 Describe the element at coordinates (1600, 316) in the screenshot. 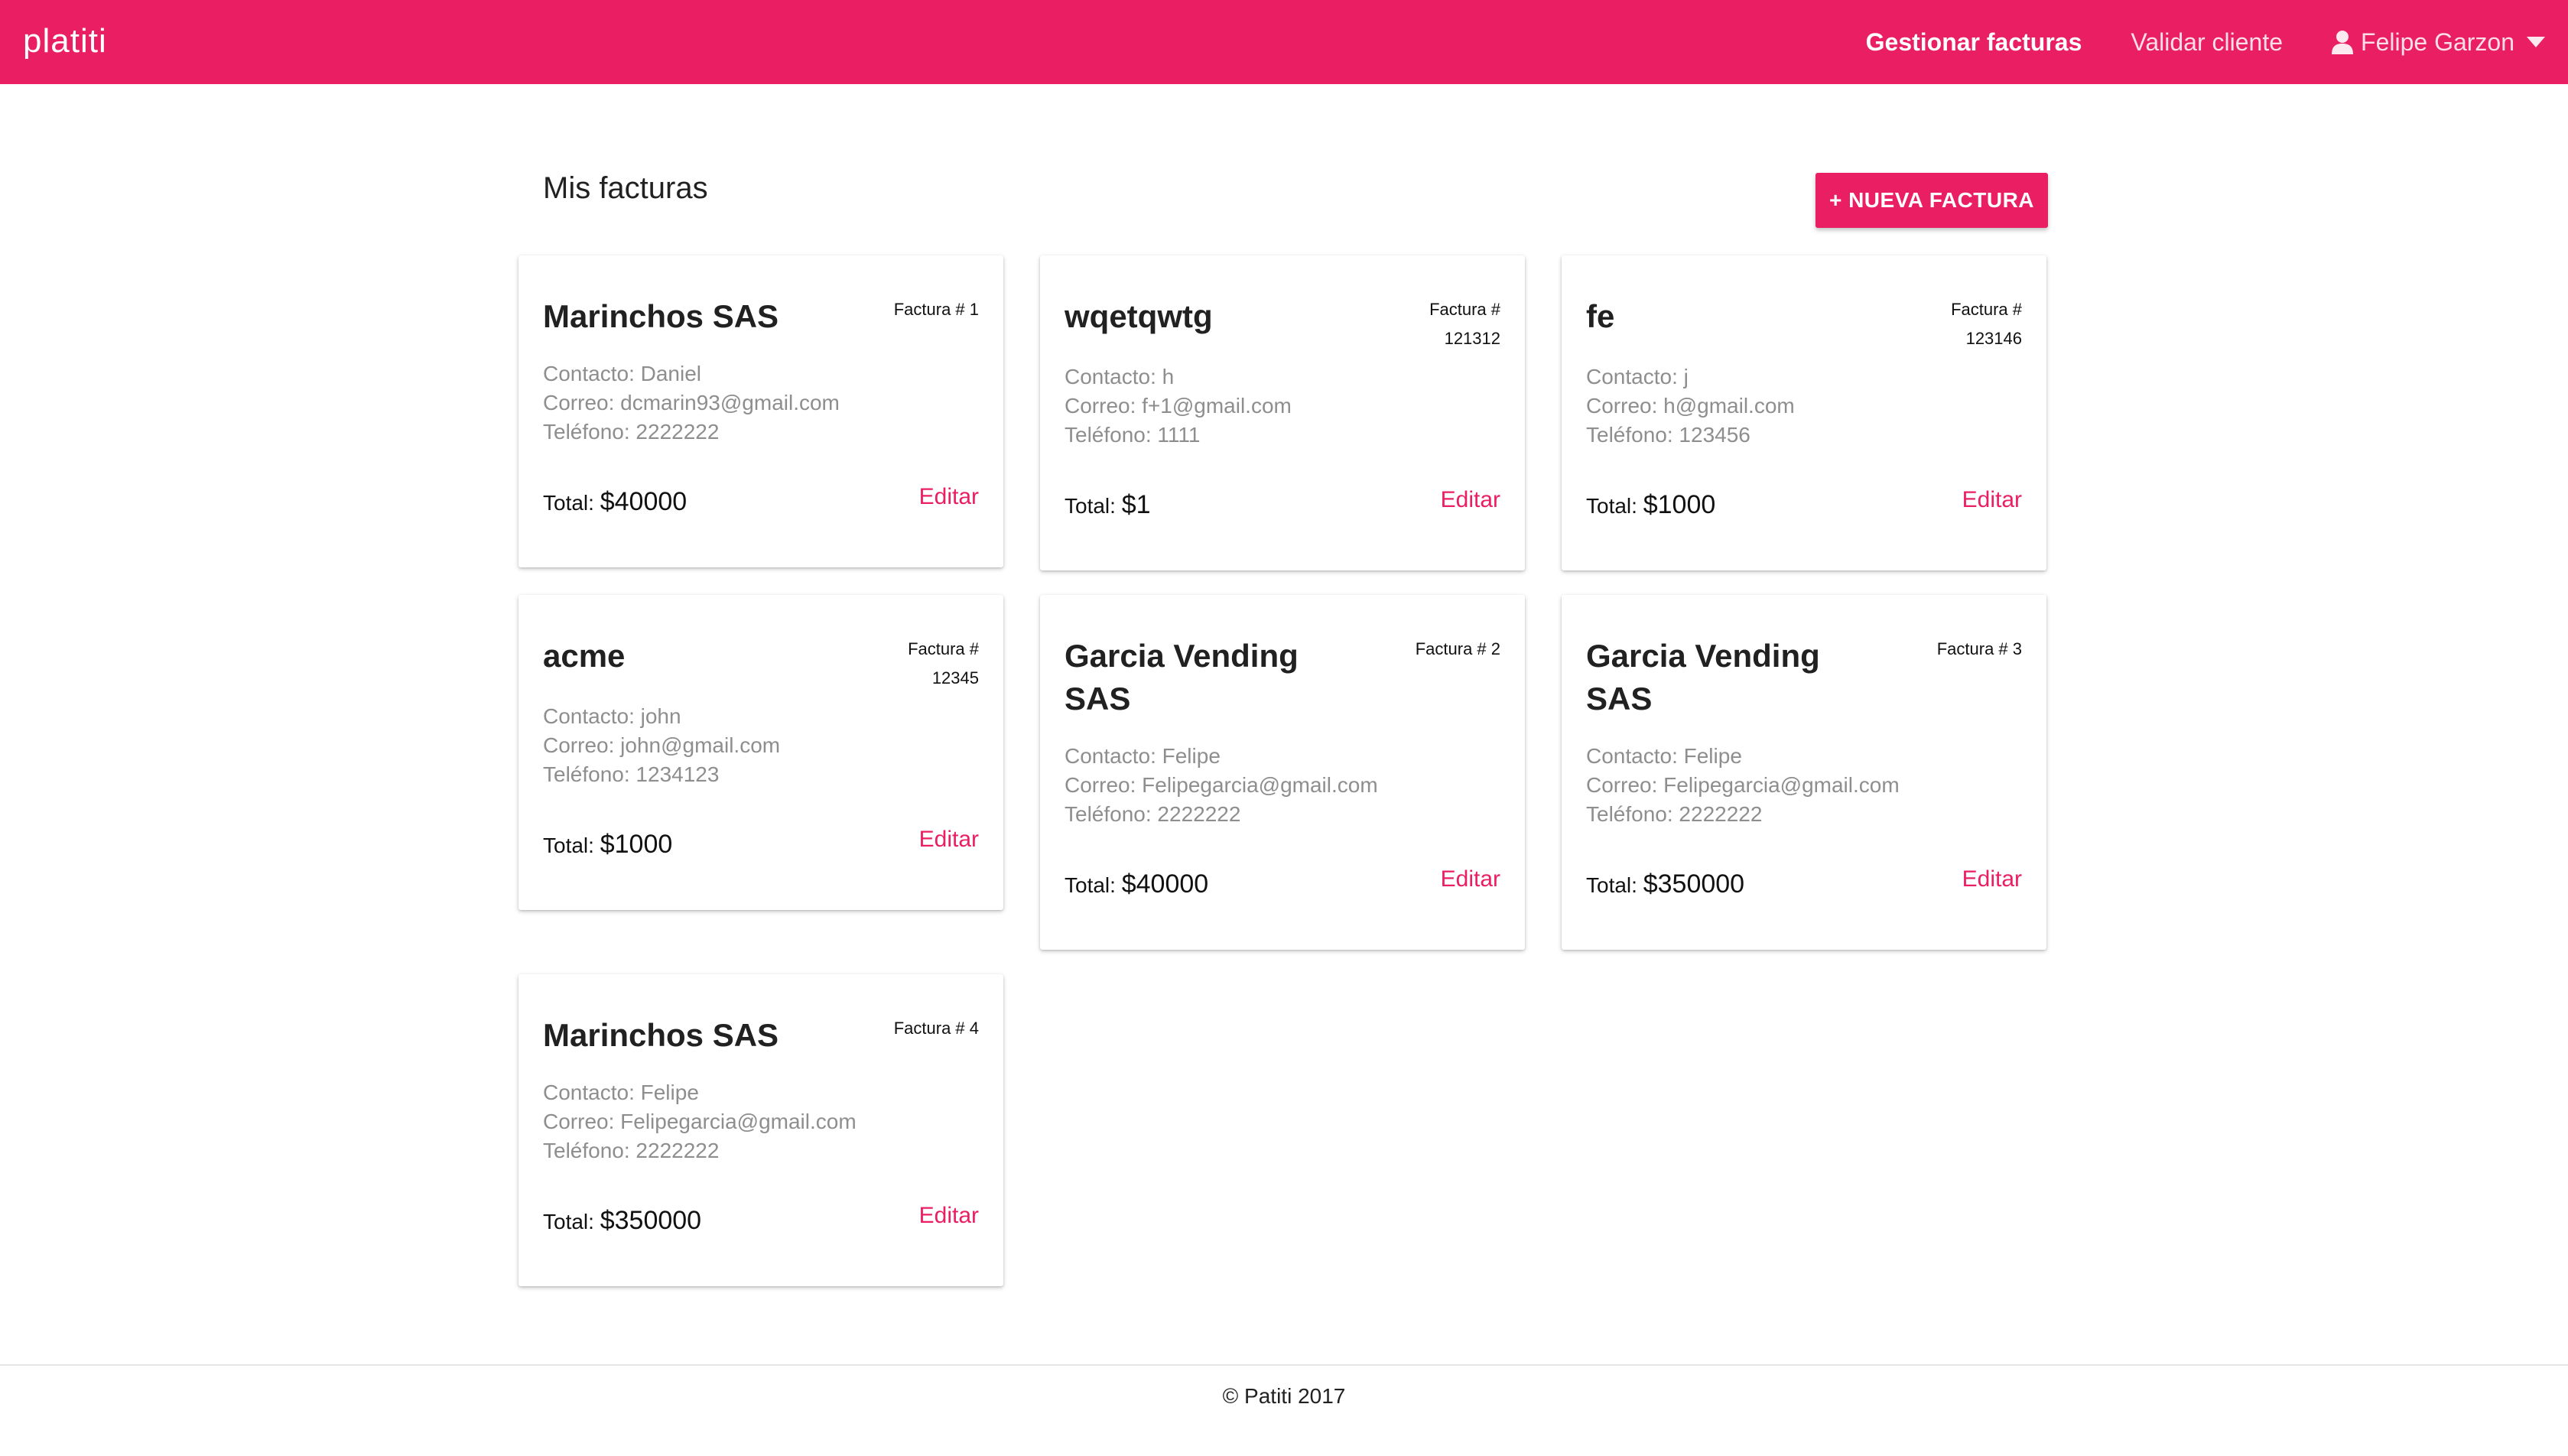

I see `card-client-name: fe` at that location.